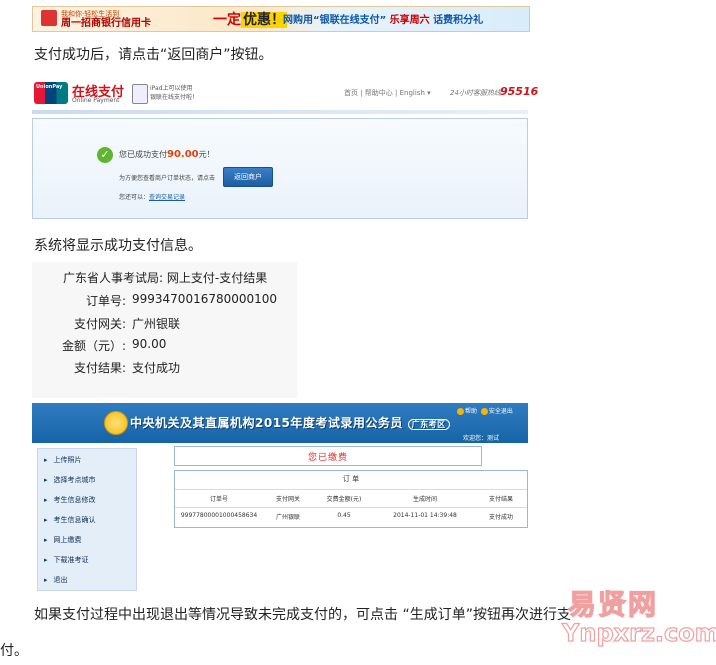  Describe the element at coordinates (66, 560) in the screenshot. I see `sidebar-item-download-ticket: 下载准考证` at that location.